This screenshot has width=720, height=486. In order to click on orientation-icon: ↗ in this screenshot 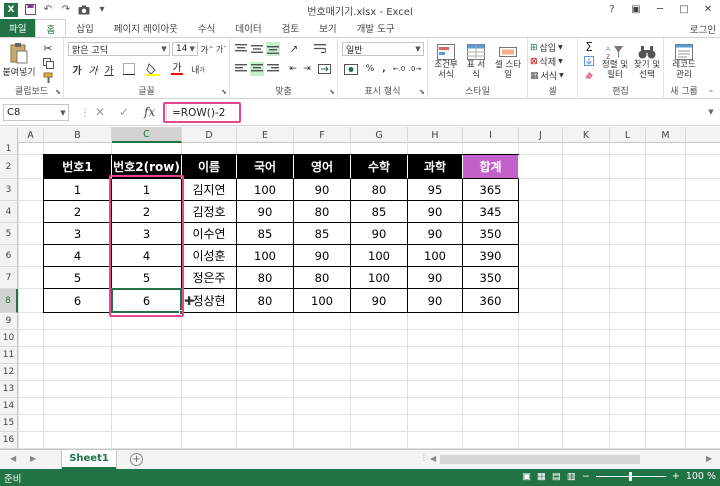, I will do `click(294, 49)`.